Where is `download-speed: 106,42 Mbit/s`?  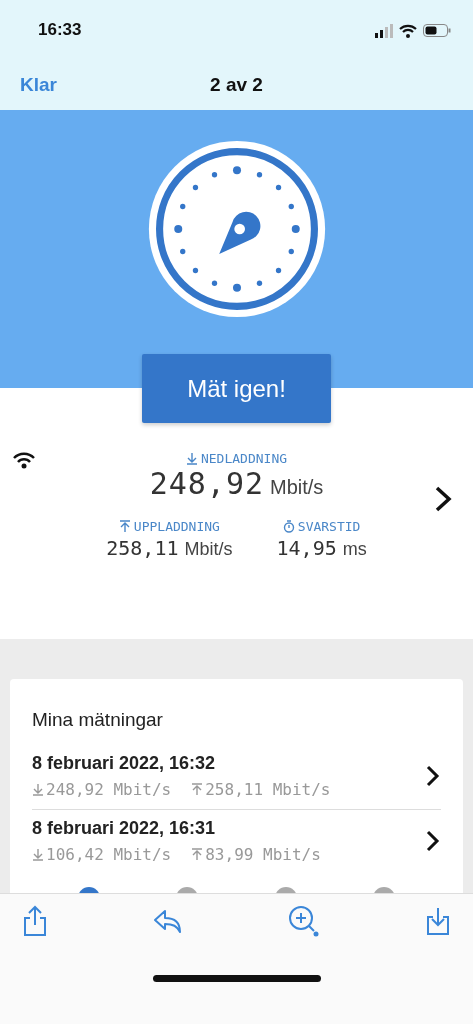 download-speed: 106,42 Mbit/s is located at coordinates (102, 854).